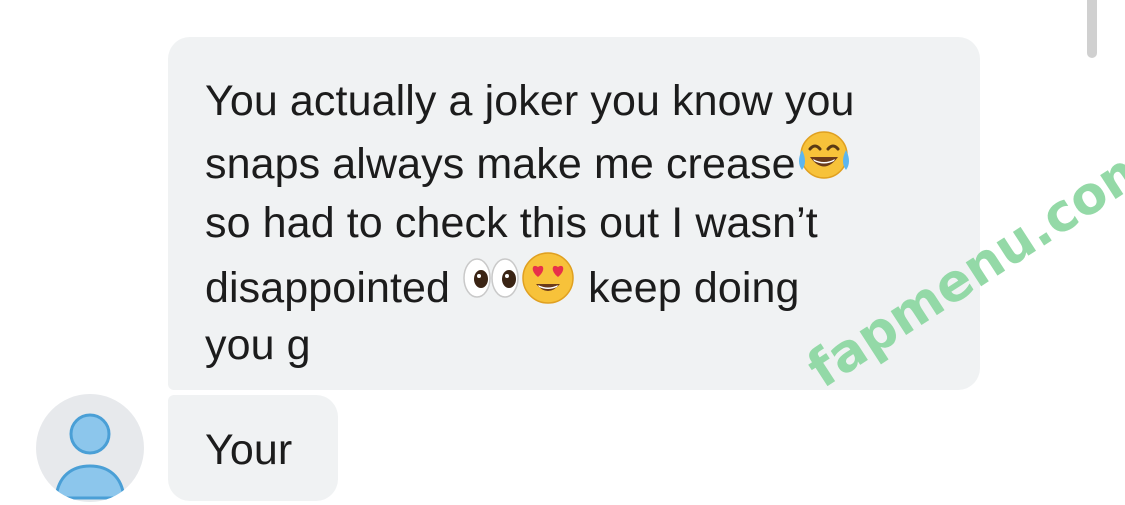 The width and height of the screenshot is (1125, 505). Describe the element at coordinates (500, 163) in the screenshot. I see `message-text: snaps always make me crease` at that location.